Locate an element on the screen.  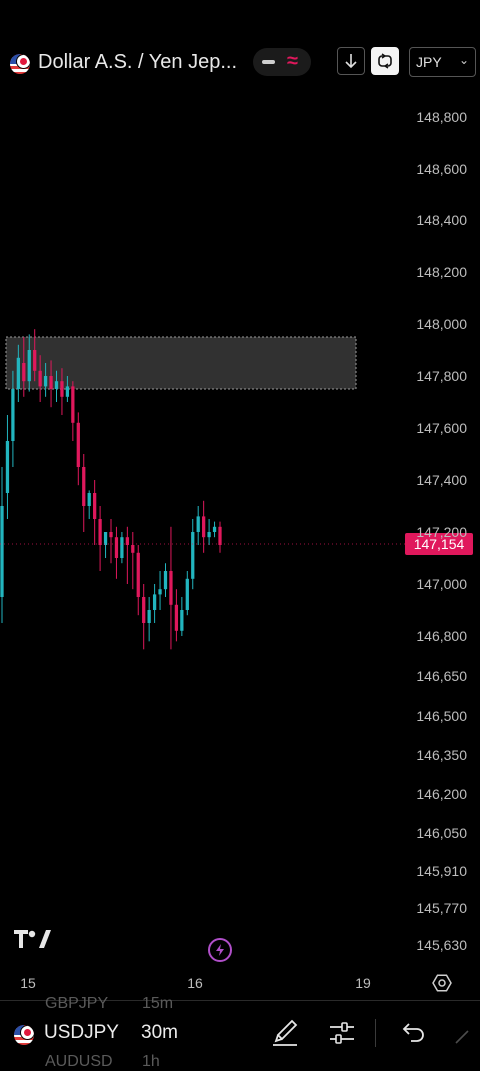
replay-button is located at coordinates (385, 61).